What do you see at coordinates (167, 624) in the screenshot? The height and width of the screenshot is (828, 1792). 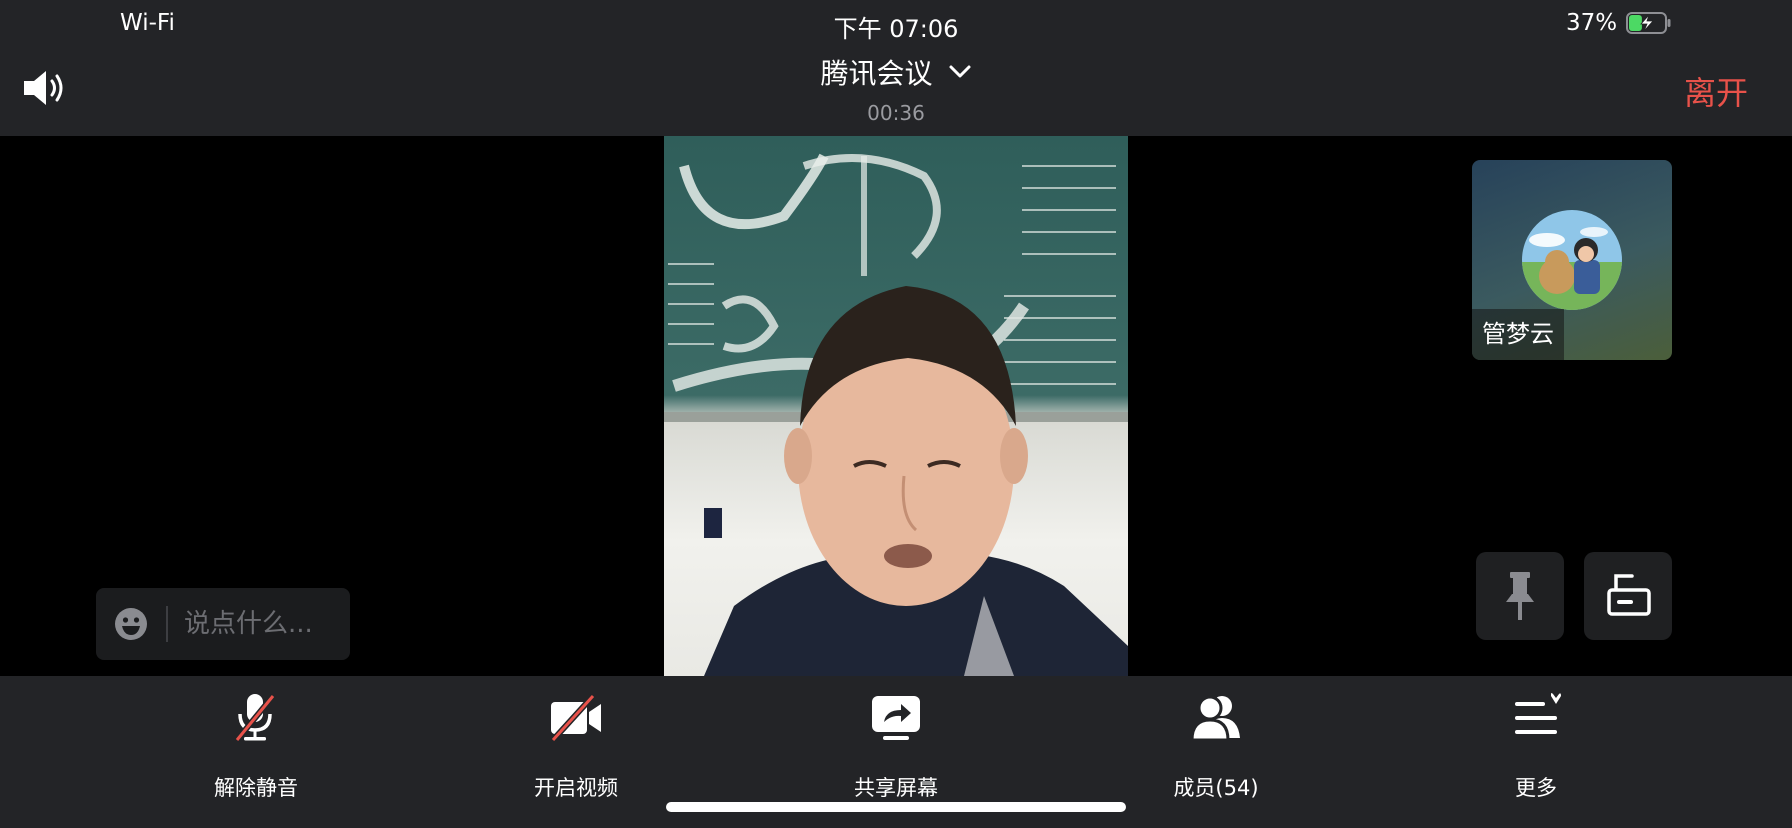 I see `divider` at bounding box center [167, 624].